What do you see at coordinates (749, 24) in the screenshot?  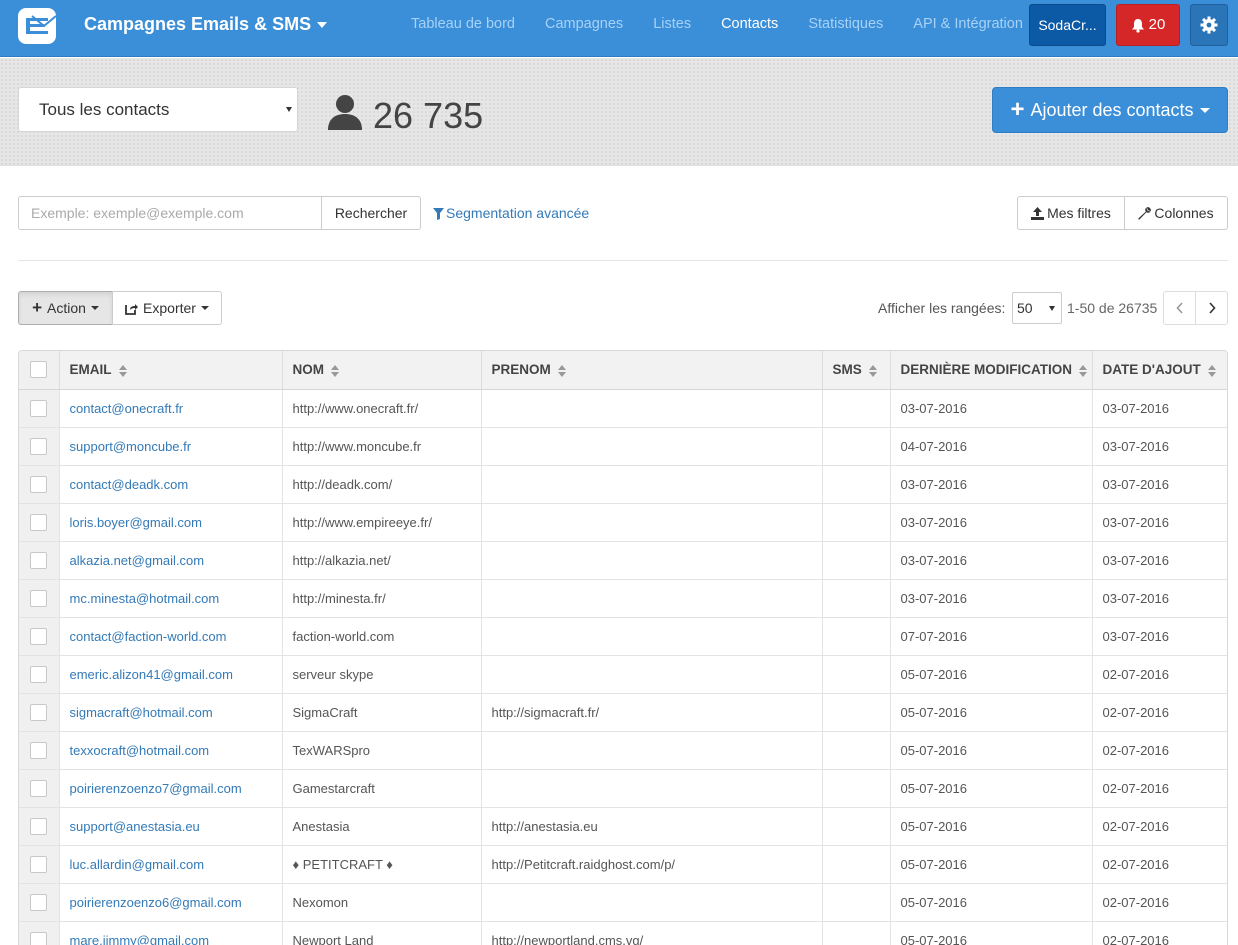 I see `nav-contacts: Contacts` at bounding box center [749, 24].